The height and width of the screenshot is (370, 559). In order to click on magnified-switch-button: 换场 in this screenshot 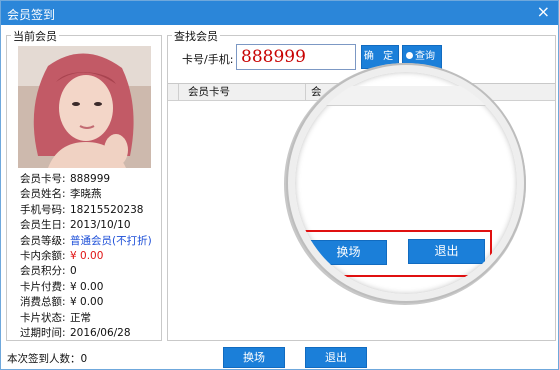, I will do `click(348, 252)`.